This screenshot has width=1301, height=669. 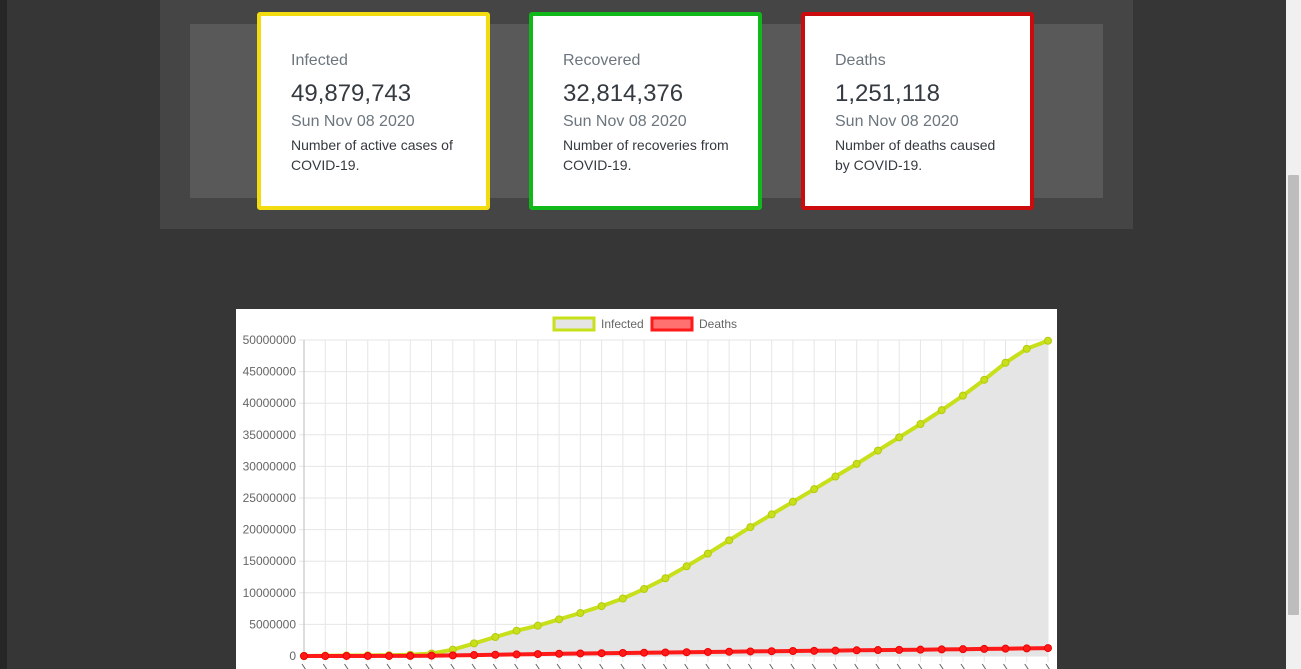 What do you see at coordinates (3, 334) in the screenshot?
I see `left-edge` at bounding box center [3, 334].